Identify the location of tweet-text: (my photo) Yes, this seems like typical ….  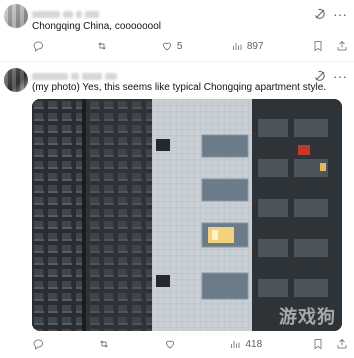
(179, 87).